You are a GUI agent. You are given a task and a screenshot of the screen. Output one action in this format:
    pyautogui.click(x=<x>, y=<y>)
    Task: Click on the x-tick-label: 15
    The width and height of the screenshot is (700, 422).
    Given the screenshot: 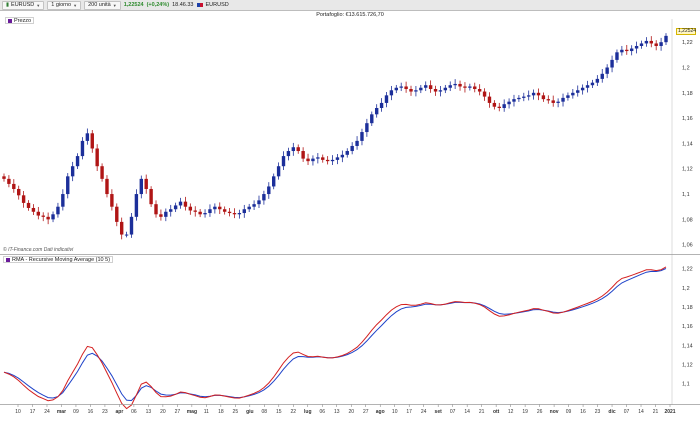 What is the action you would take?
    pyautogui.click(x=279, y=412)
    